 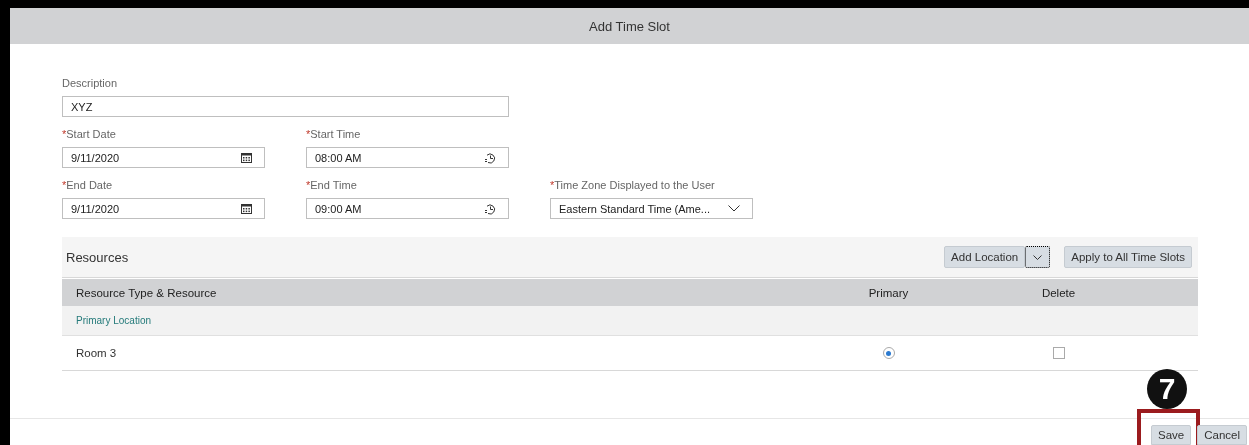 I want to click on field-label: *Start Time, so click(x=334, y=134).